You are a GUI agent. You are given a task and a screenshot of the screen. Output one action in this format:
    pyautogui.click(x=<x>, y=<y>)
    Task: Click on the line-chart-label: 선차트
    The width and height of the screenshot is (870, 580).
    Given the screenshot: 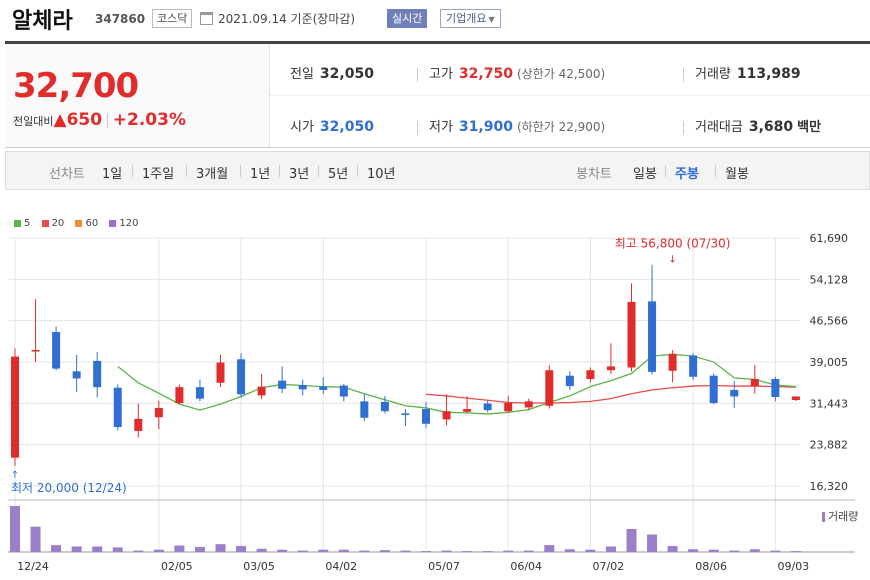 What is the action you would take?
    pyautogui.click(x=67, y=174)
    